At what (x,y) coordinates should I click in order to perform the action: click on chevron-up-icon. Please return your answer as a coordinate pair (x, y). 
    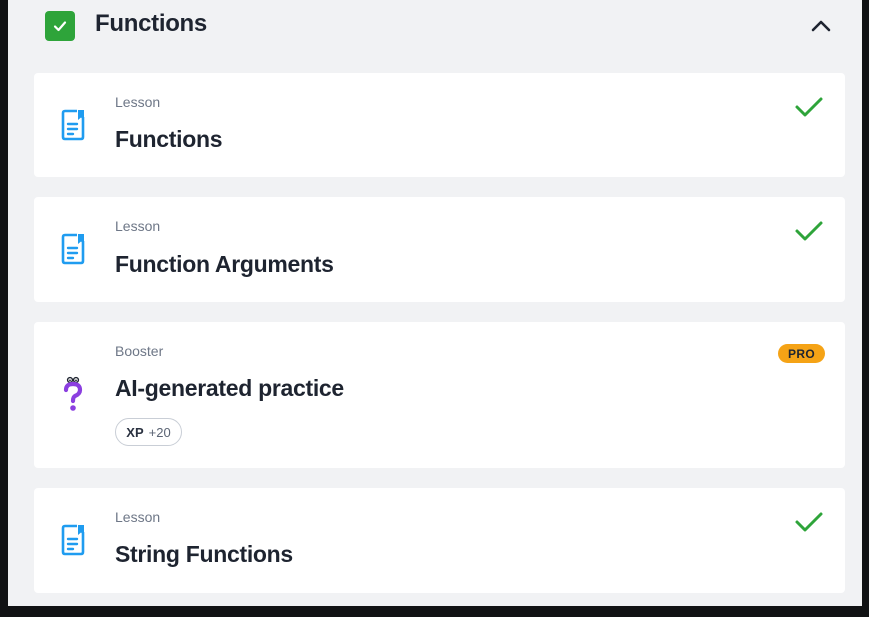
    Looking at the image, I should click on (821, 26).